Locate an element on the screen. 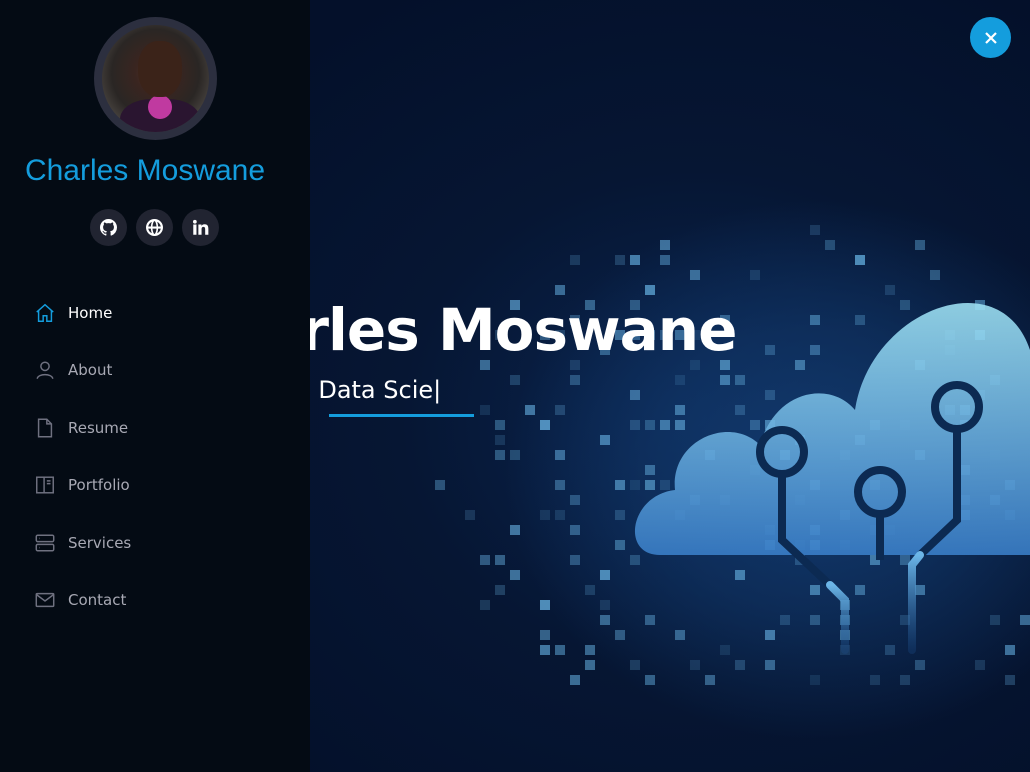 This screenshot has height=772, width=1030. nav-label-services: Services is located at coordinates (100, 542).